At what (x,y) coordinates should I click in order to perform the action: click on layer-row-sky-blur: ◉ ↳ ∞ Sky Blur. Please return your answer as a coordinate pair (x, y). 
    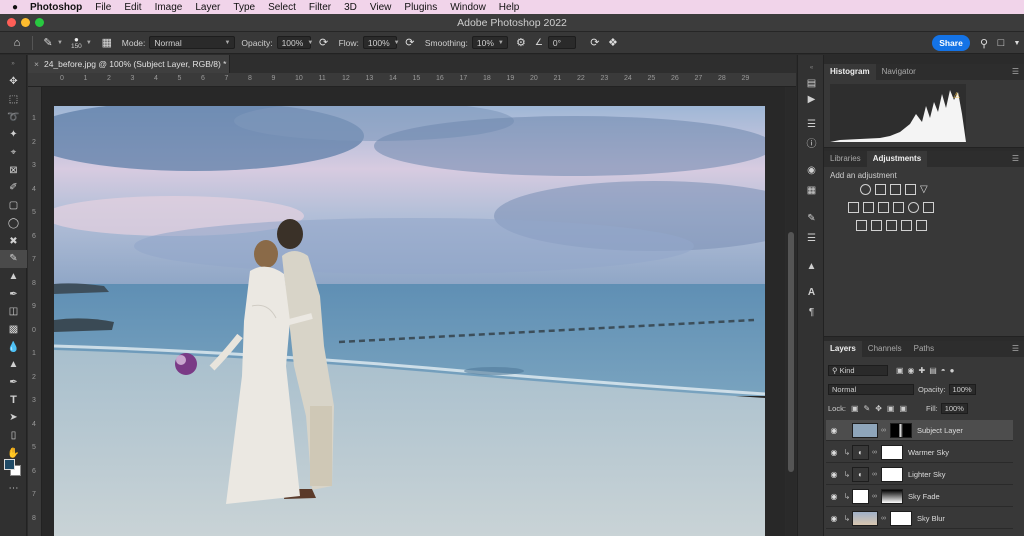
    Looking at the image, I should click on (919, 518).